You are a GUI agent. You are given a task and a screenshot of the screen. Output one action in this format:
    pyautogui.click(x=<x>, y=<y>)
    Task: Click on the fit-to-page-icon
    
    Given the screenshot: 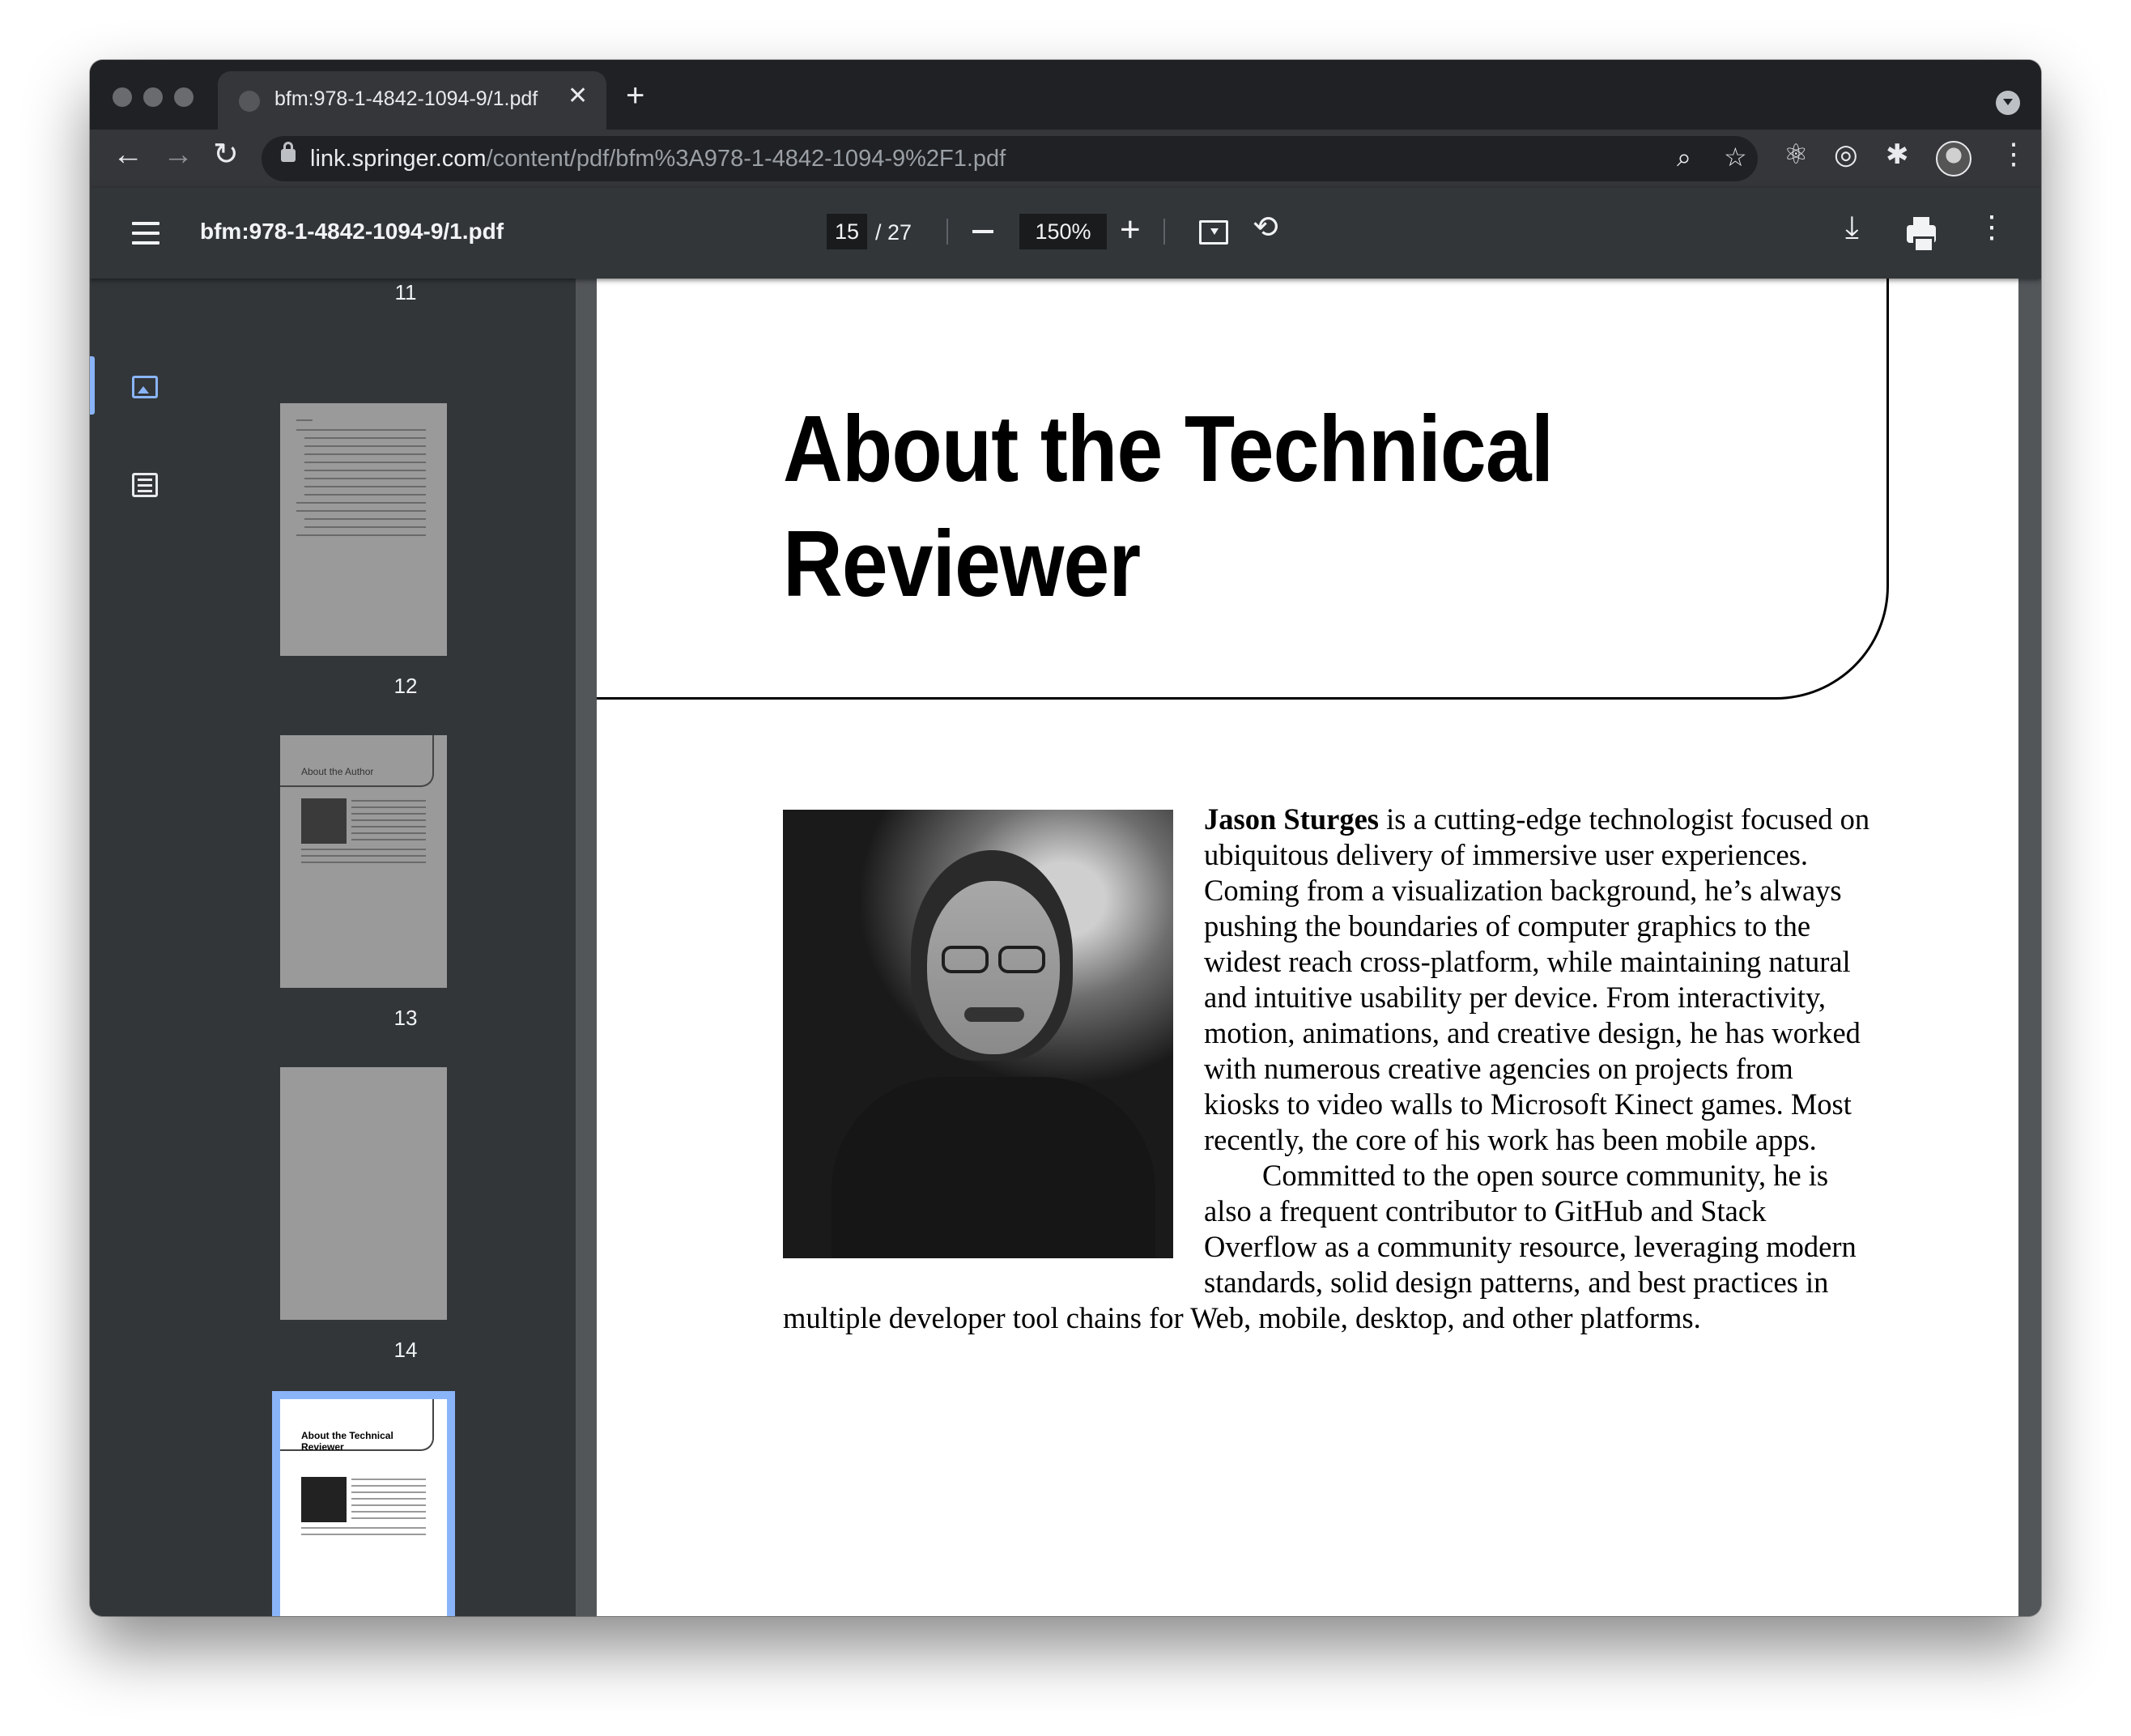 What is the action you would take?
    pyautogui.click(x=1213, y=232)
    